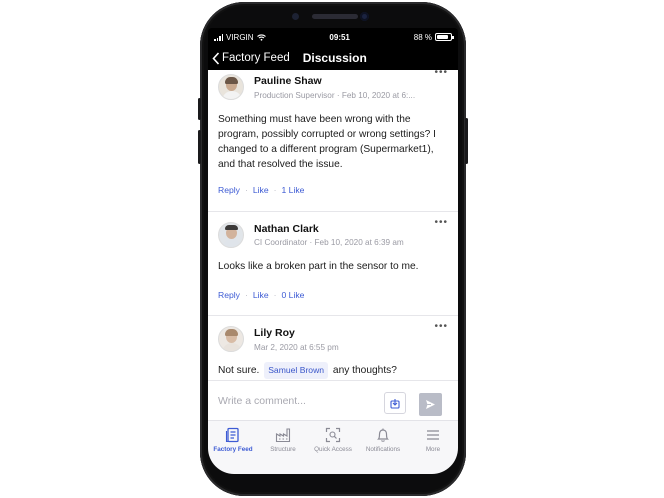  I want to click on factory-icon, so click(283, 435).